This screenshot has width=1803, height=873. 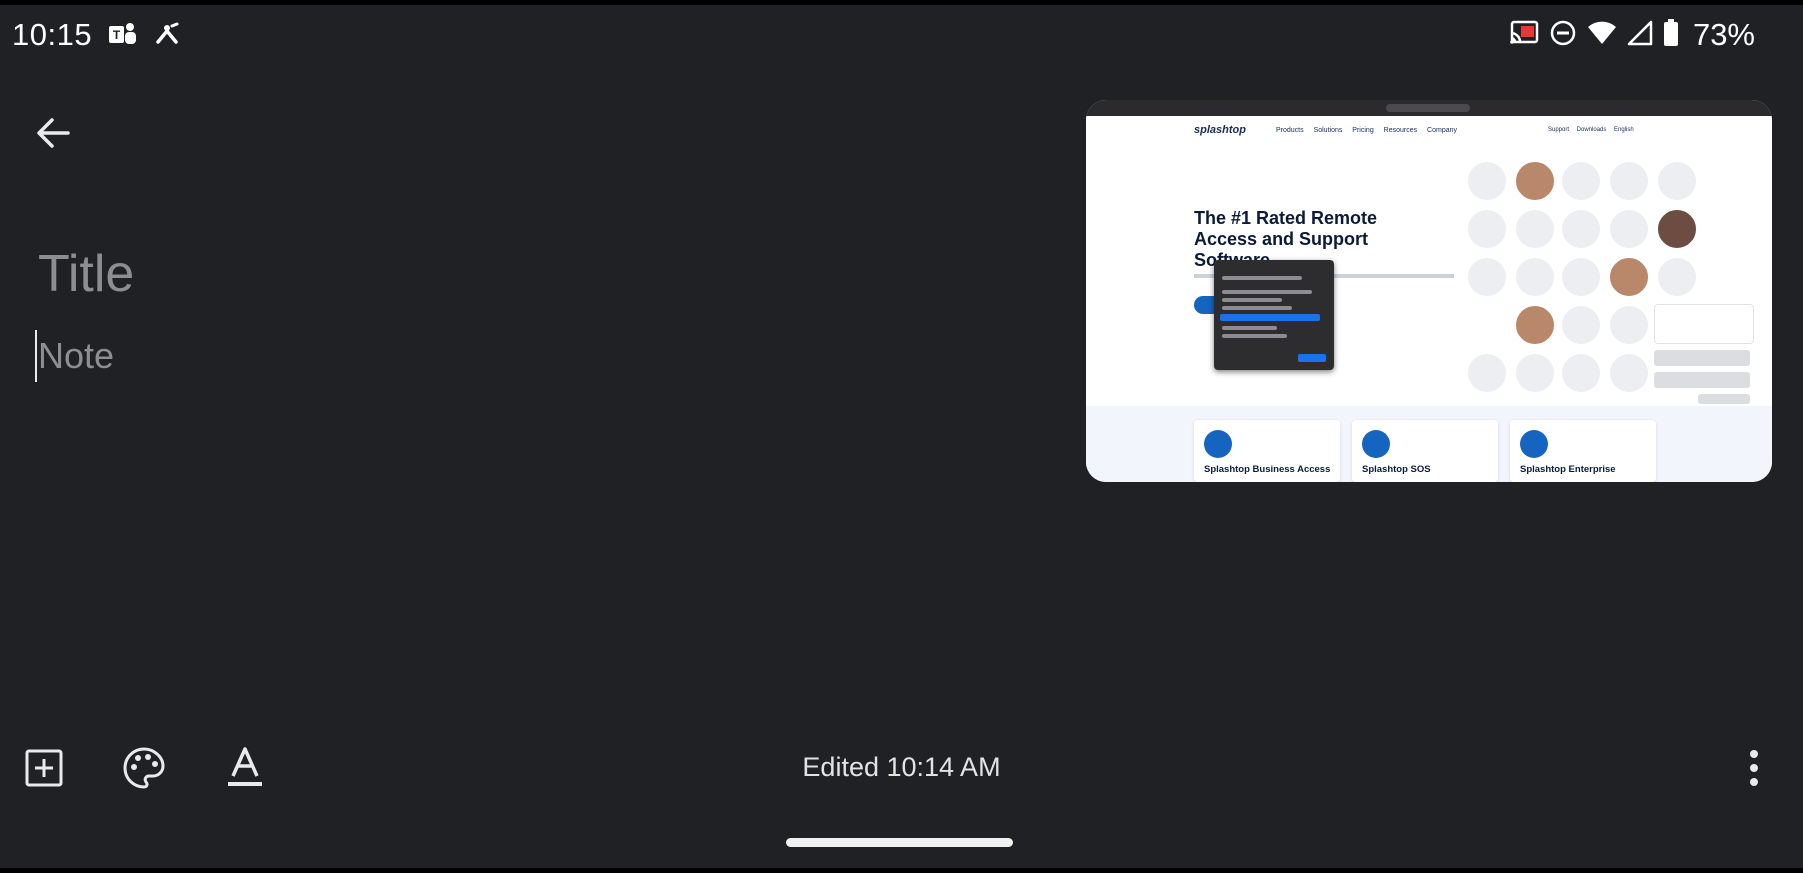 I want to click on dialog-row-selected, so click(x=1270, y=317).